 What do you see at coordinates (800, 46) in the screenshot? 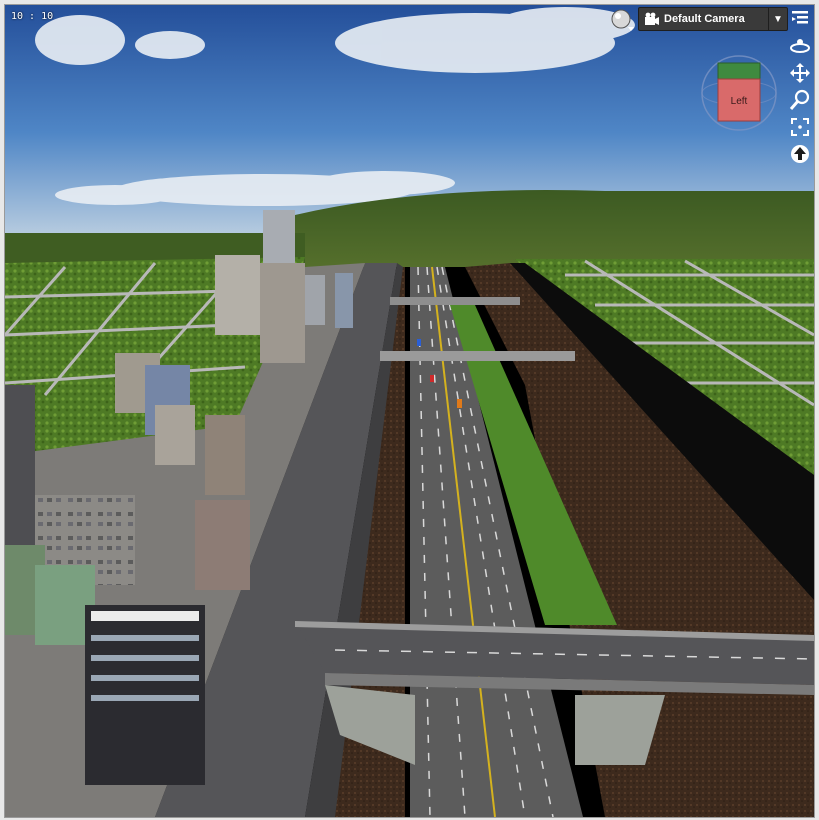
I see `orbit-icon` at bounding box center [800, 46].